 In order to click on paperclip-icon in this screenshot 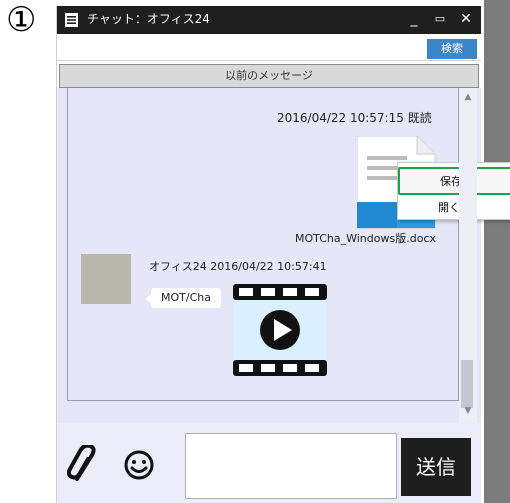, I will do `click(83, 465)`.